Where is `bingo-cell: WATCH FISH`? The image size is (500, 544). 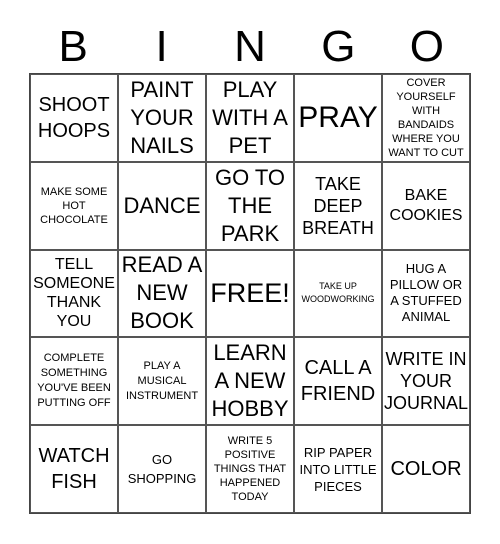 bingo-cell: WATCH FISH is located at coordinates (74, 469).